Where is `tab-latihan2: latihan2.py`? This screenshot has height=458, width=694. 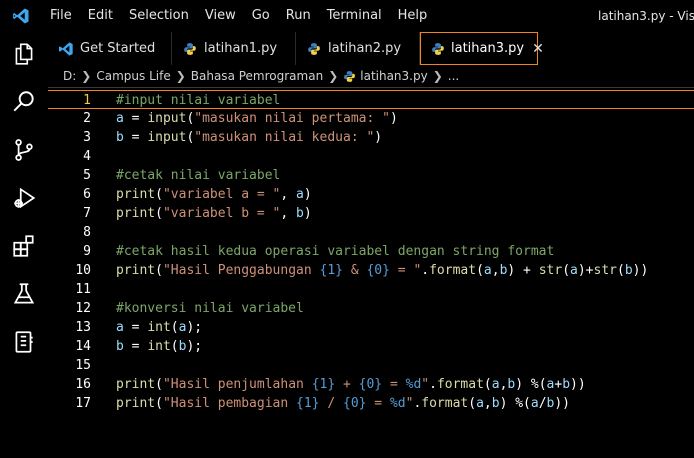 tab-latihan2: latihan2.py is located at coordinates (358, 48).